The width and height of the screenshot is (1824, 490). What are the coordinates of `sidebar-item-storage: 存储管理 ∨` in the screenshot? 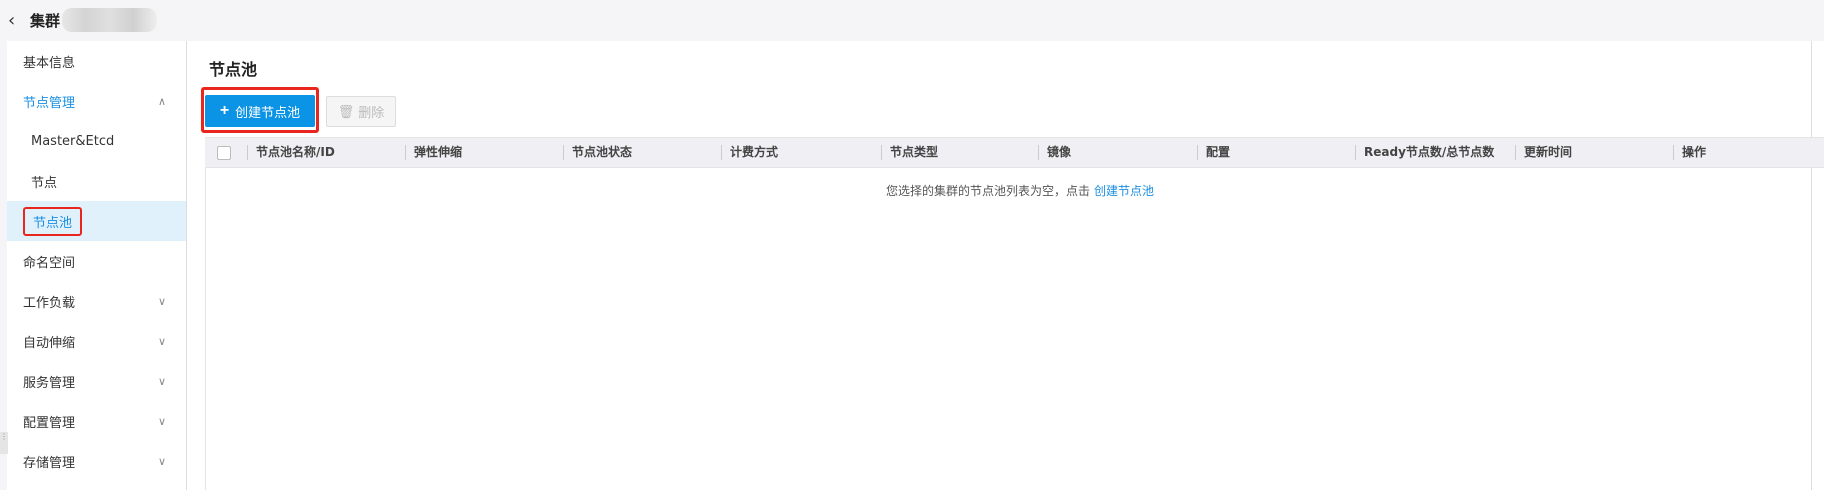 It's located at (96, 461).